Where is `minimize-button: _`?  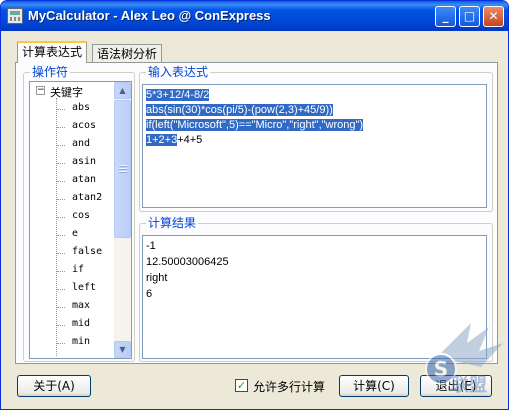 minimize-button: _ is located at coordinates (445, 16).